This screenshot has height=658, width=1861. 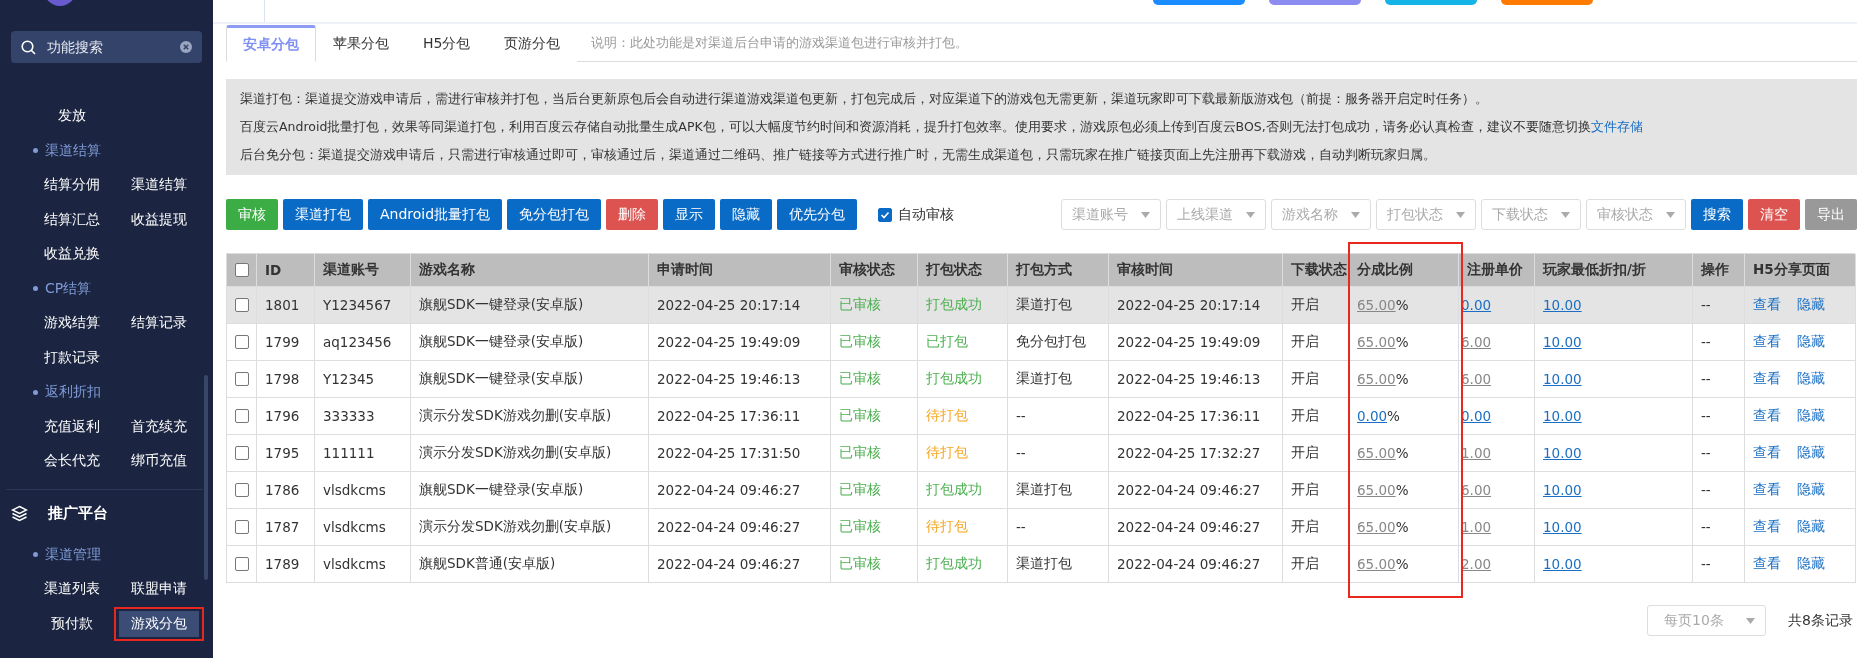 I want to click on auto-review-checkbox, so click(x=885, y=214).